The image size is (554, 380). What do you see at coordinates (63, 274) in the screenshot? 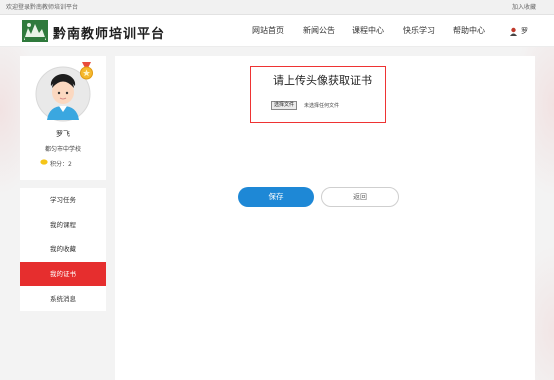
I see `sidebar-item-certificates: 我的证书` at bounding box center [63, 274].